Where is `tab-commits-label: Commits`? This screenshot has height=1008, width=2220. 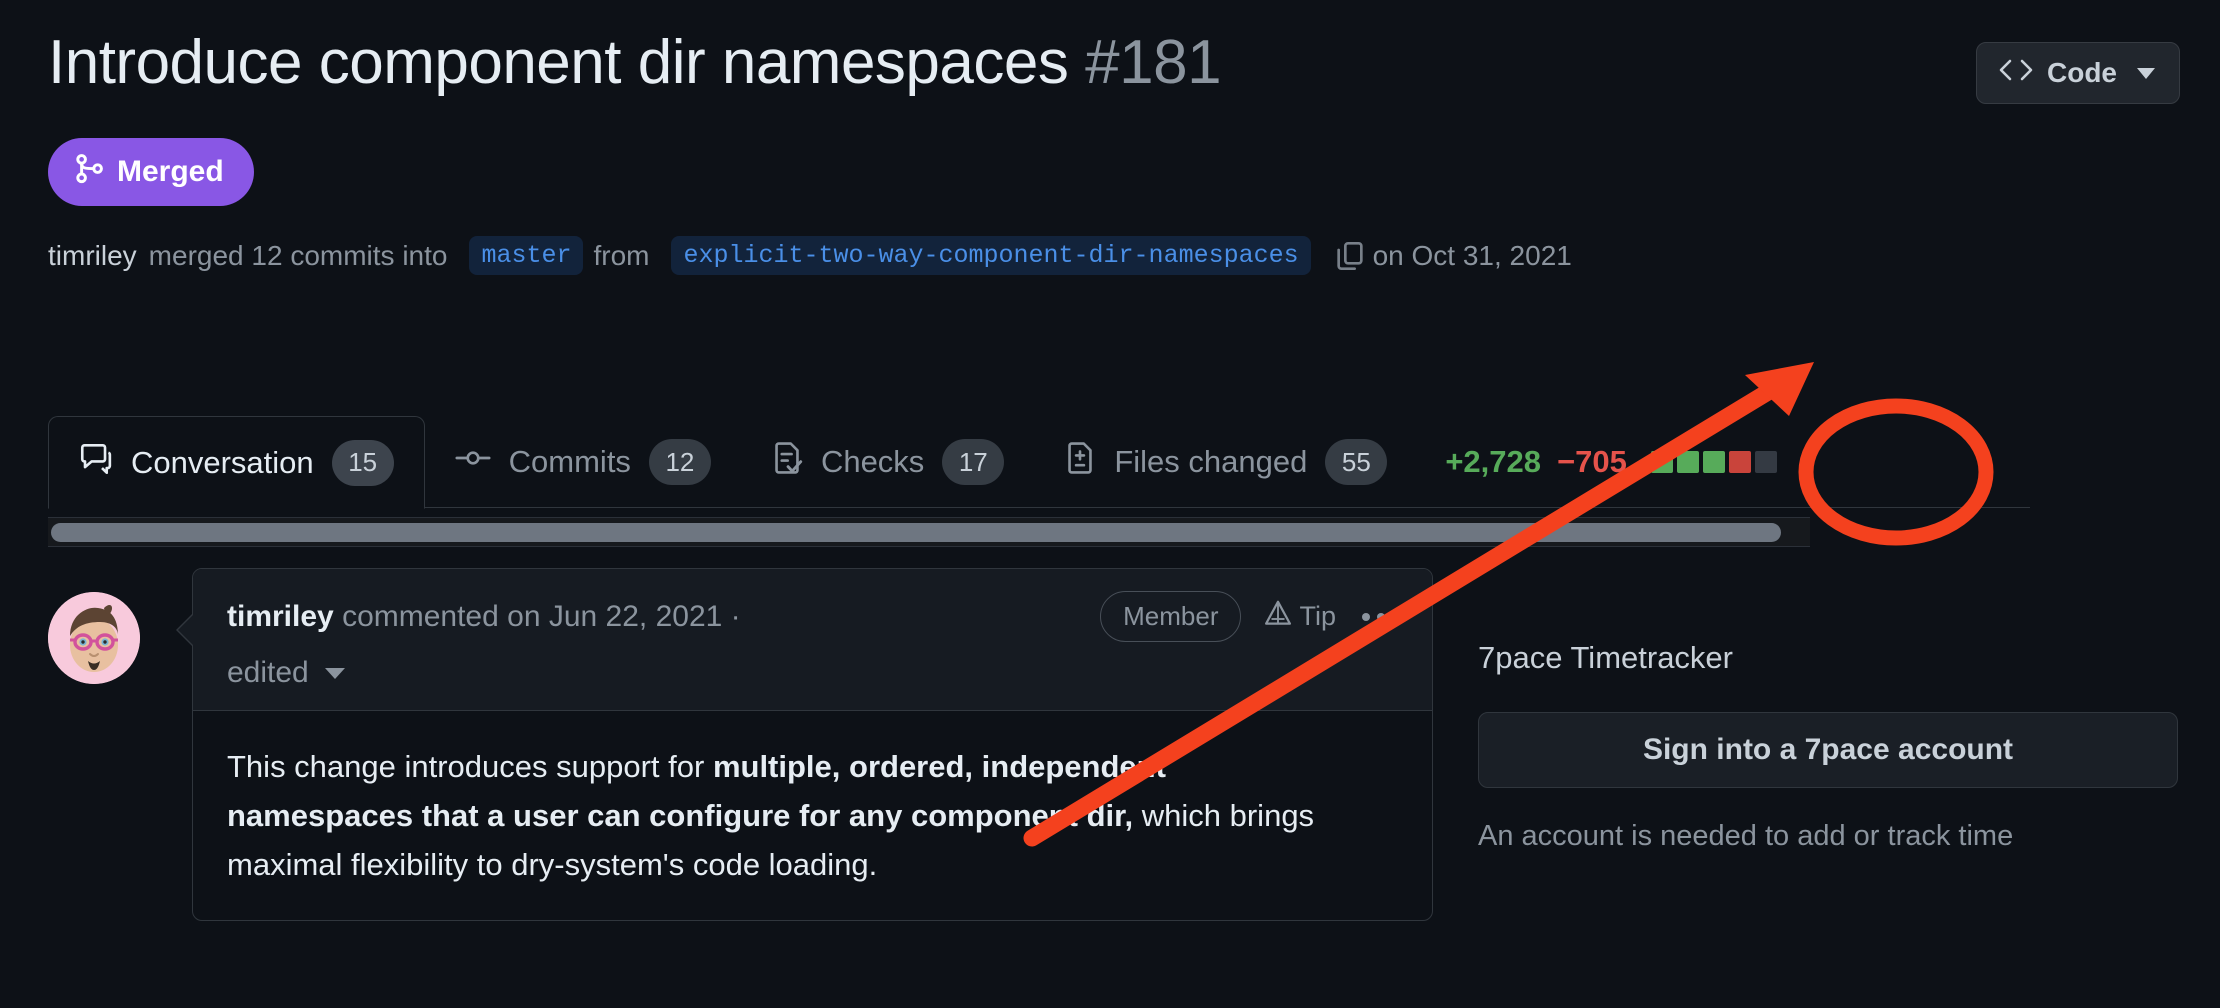
tab-commits-label: Commits is located at coordinates (569, 461).